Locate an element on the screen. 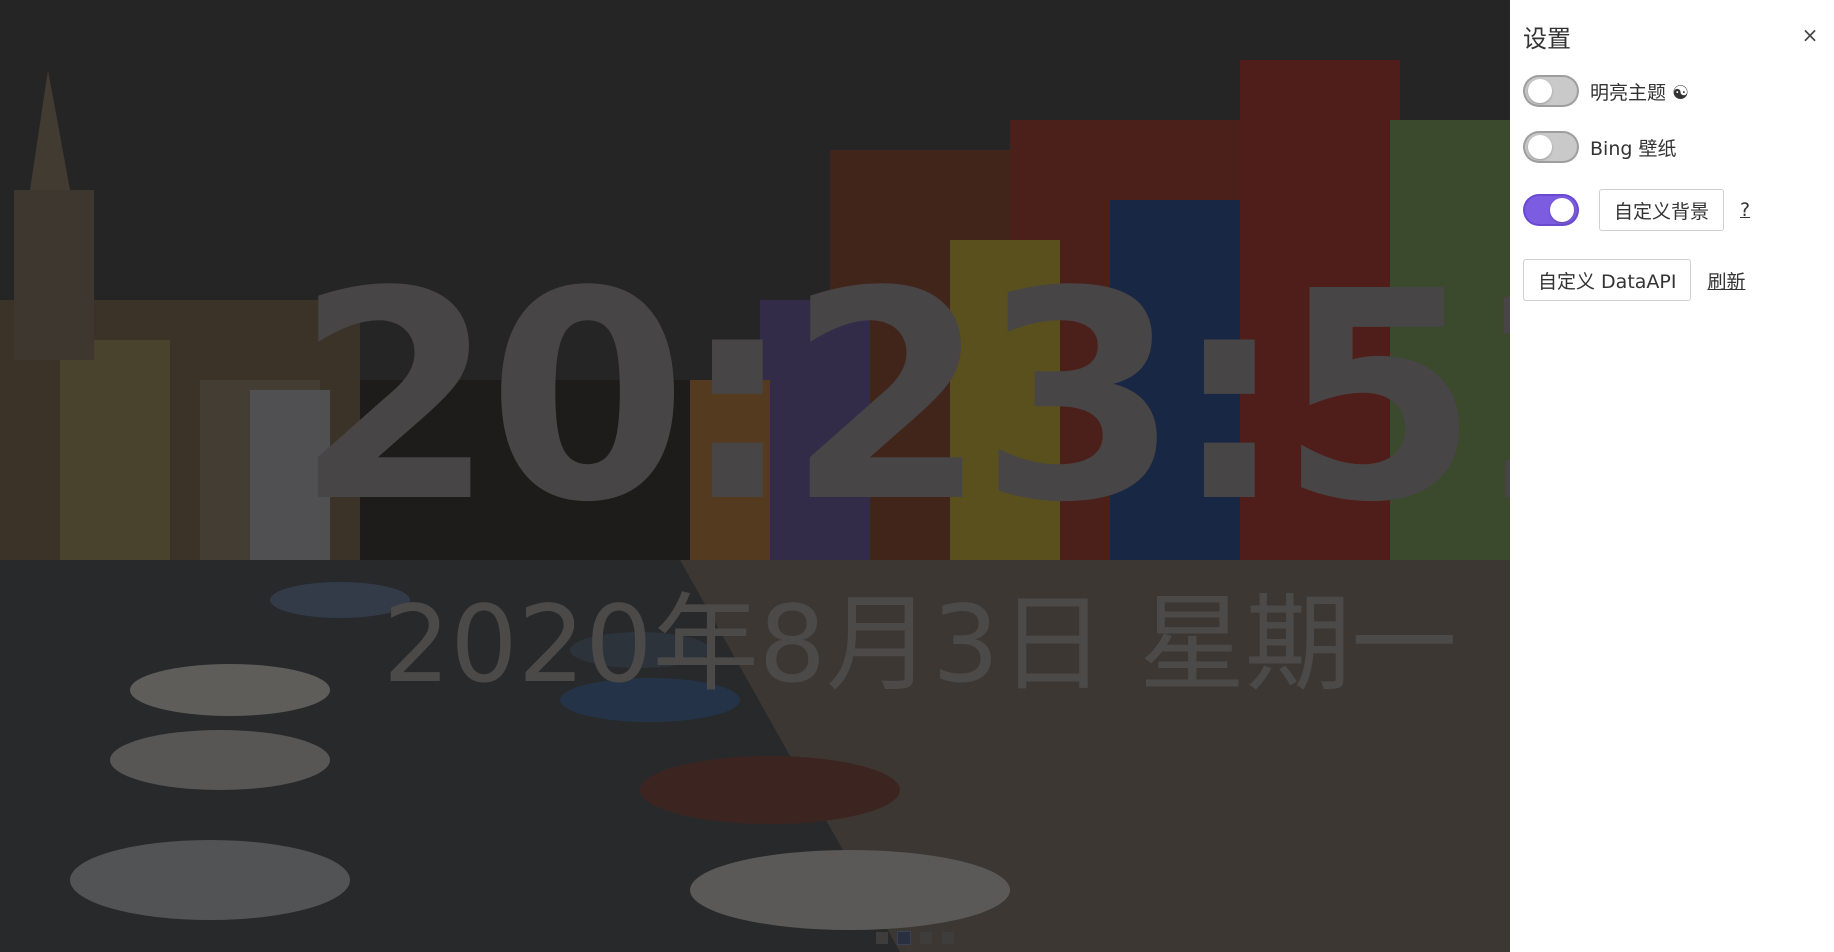  slide-dot-2-active is located at coordinates (904, 938).